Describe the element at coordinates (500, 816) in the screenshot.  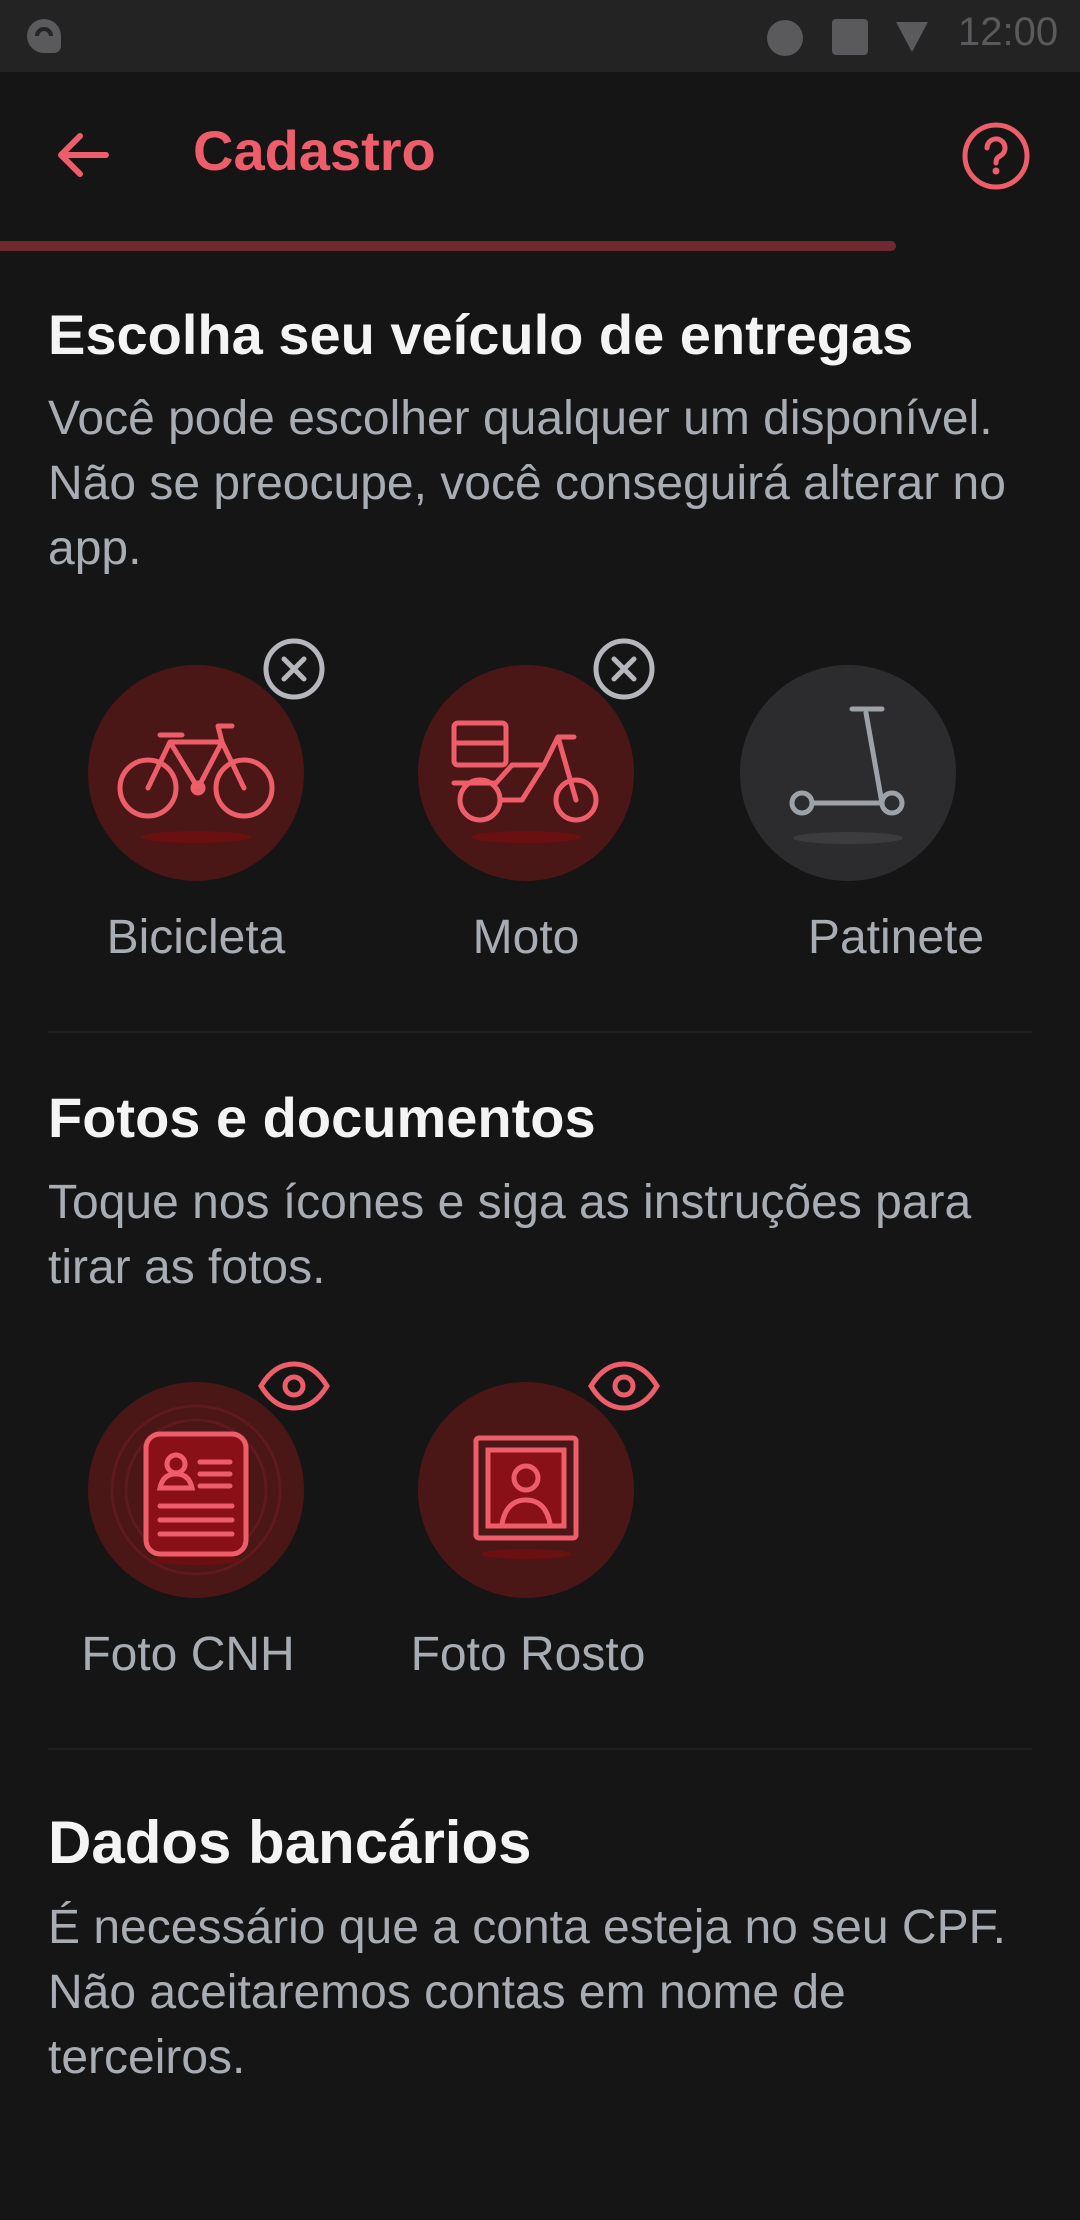
I see `vehicle-option-motorcycle: Moto` at that location.